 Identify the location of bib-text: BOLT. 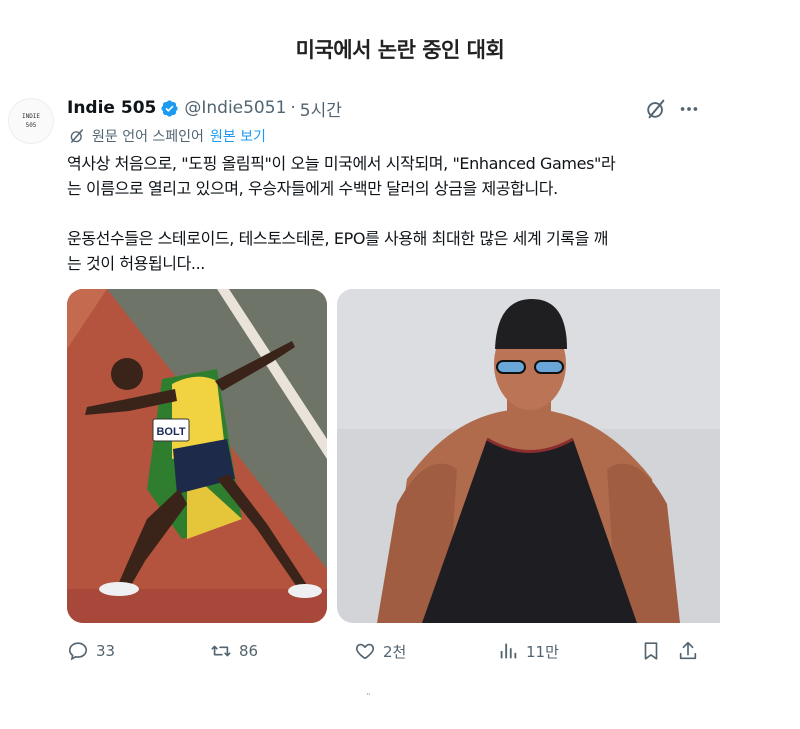
(170, 432).